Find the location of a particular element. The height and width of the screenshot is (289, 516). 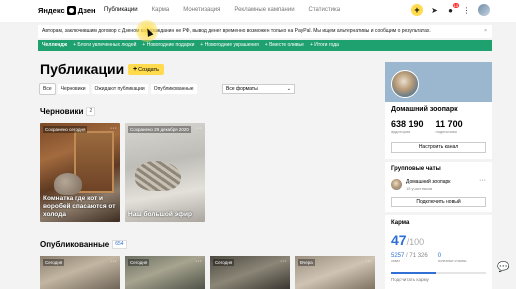

connect-group-button: Подключить новый is located at coordinates (438, 202).